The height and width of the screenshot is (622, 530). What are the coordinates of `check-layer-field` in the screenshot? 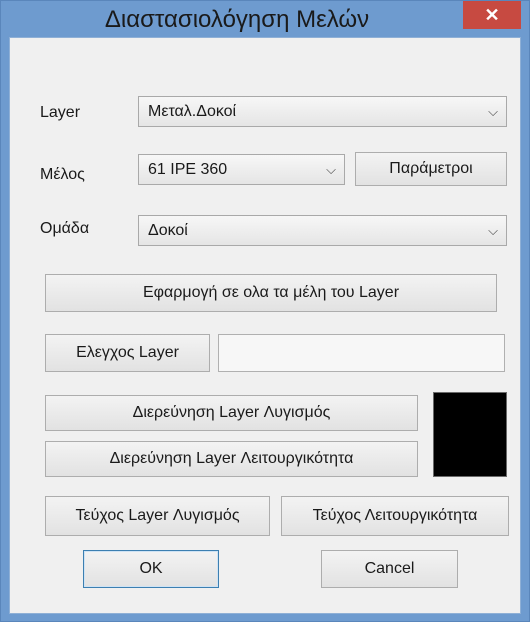 It's located at (361, 353).